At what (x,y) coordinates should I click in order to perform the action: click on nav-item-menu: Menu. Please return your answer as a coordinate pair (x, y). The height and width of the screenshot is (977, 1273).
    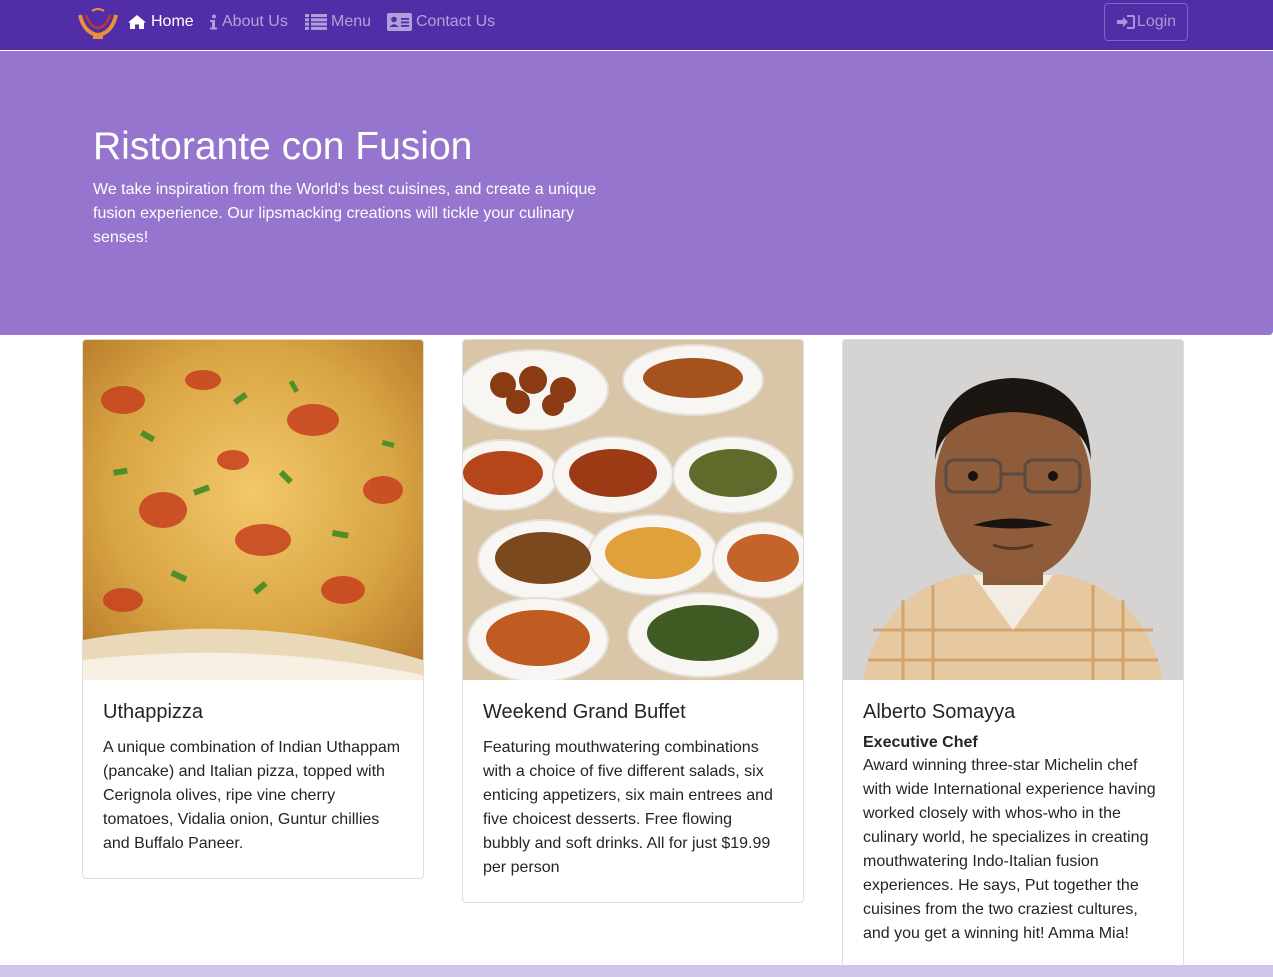
    Looking at the image, I should click on (338, 22).